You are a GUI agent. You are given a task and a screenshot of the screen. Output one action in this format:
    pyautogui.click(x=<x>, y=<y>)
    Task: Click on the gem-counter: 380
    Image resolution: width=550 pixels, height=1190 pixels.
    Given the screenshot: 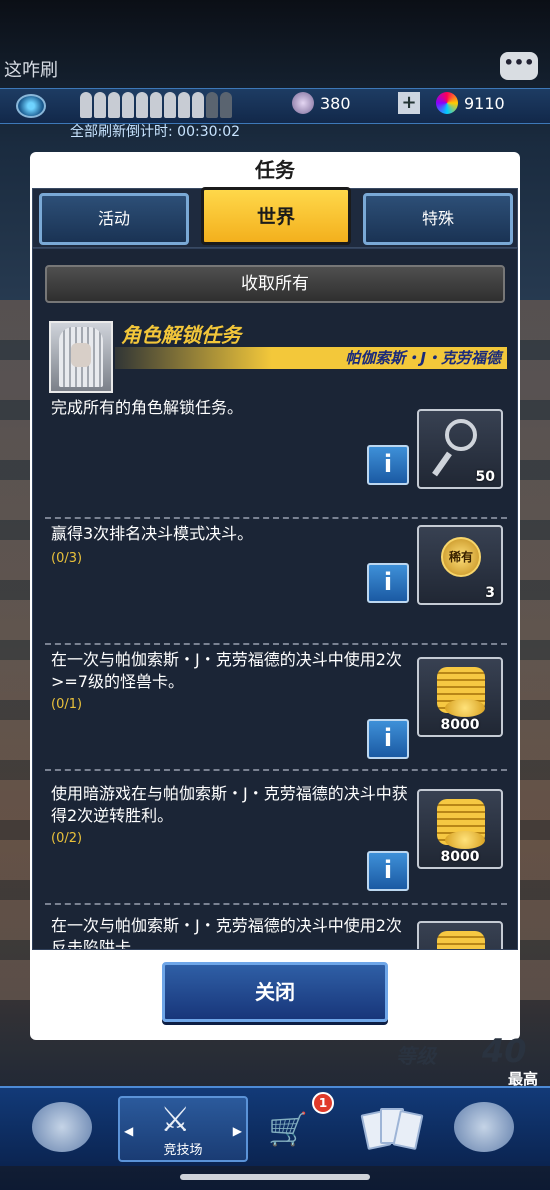 What is the action you would take?
    pyautogui.click(x=321, y=103)
    